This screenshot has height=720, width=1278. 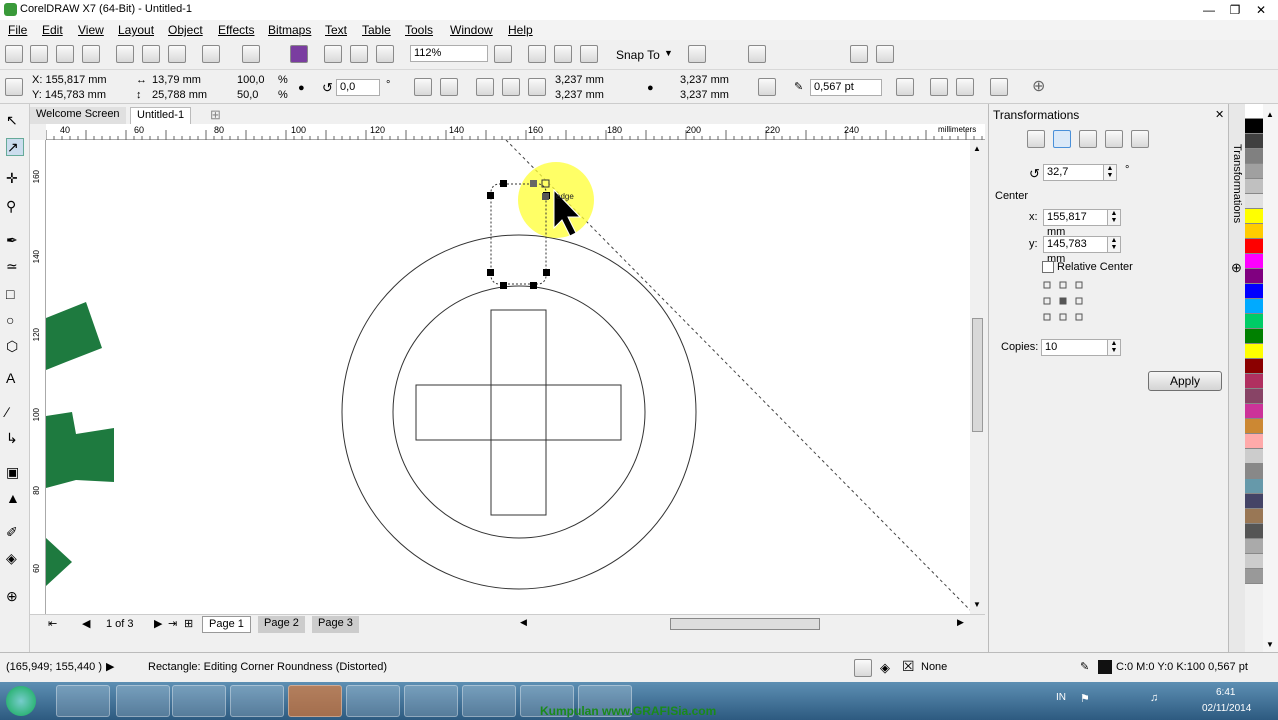 What do you see at coordinates (136, 30) in the screenshot?
I see `menu-layout: Layout` at bounding box center [136, 30].